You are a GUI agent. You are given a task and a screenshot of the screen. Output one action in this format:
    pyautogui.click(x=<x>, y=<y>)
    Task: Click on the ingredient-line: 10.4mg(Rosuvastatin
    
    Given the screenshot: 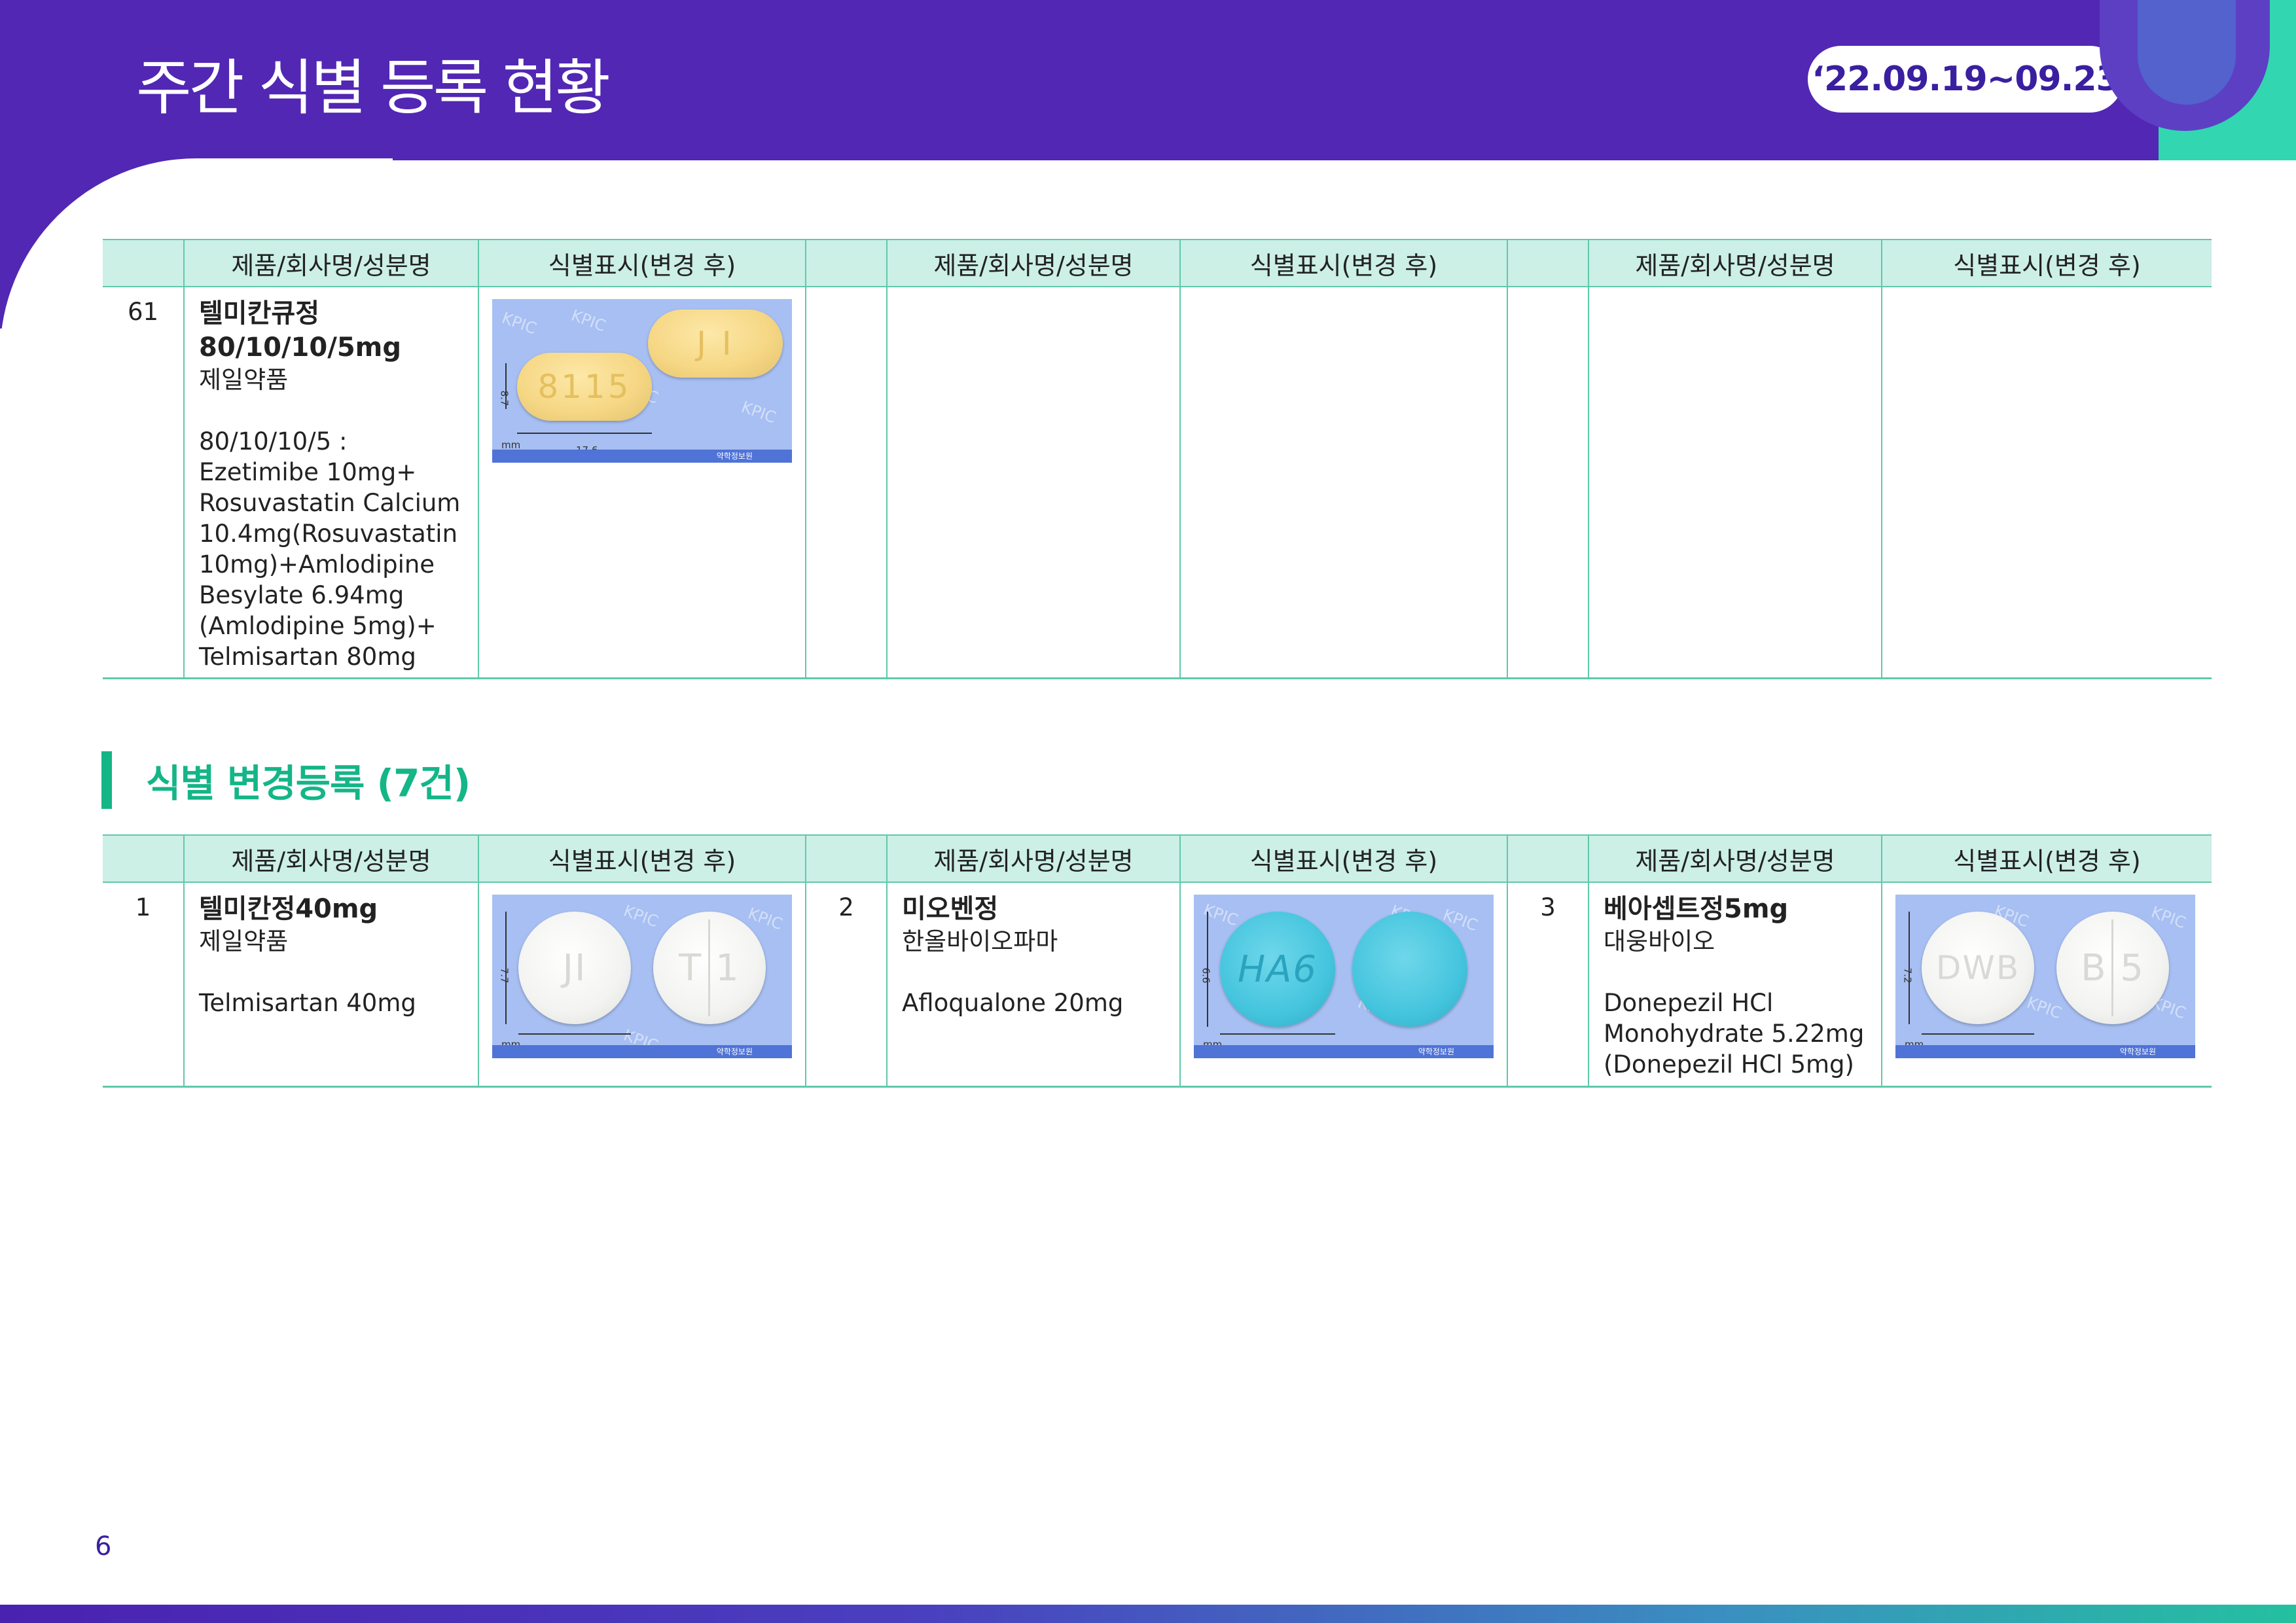 What is the action you would take?
    pyautogui.click(x=328, y=534)
    